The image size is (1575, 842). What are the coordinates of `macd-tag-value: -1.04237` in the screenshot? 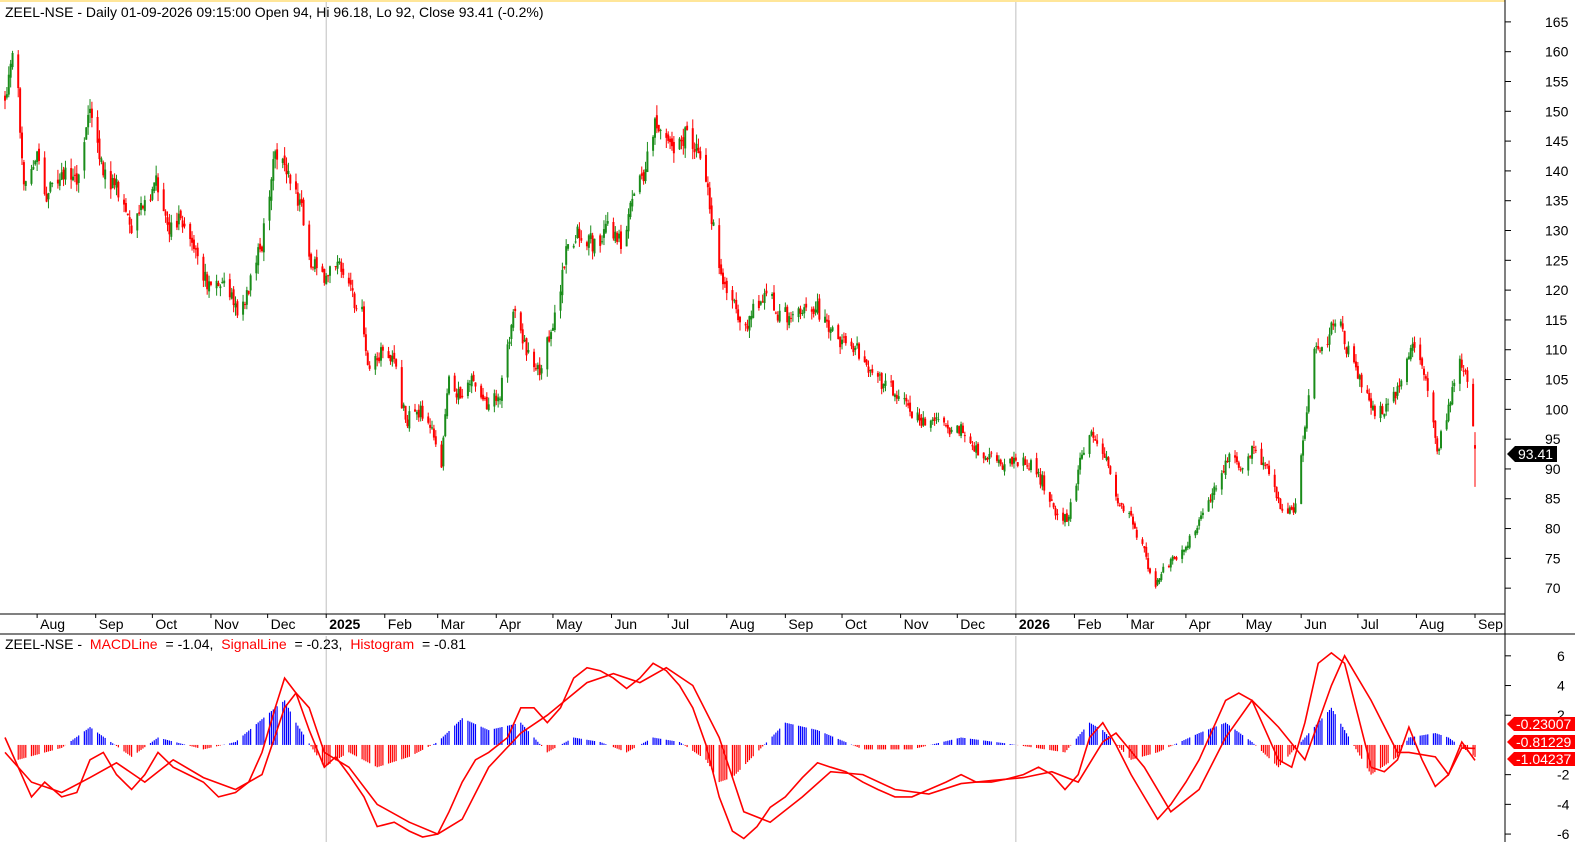 It's located at (1543, 759).